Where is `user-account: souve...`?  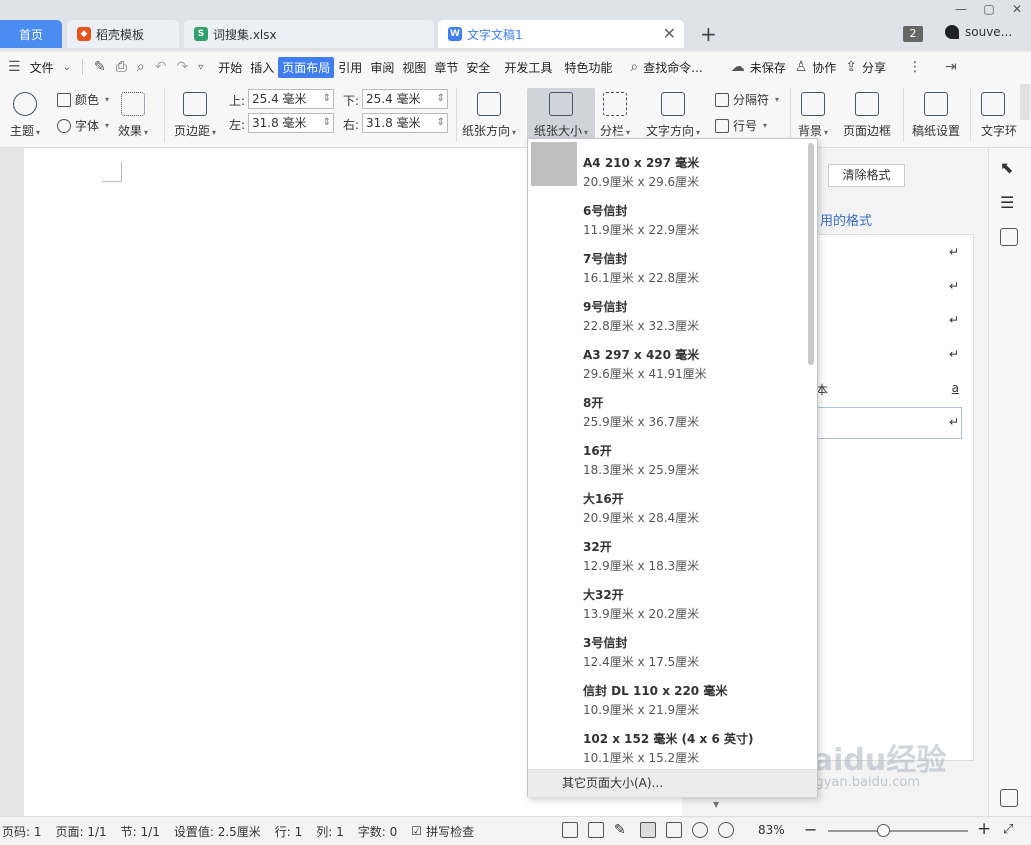
user-account: souve... is located at coordinates (978, 32).